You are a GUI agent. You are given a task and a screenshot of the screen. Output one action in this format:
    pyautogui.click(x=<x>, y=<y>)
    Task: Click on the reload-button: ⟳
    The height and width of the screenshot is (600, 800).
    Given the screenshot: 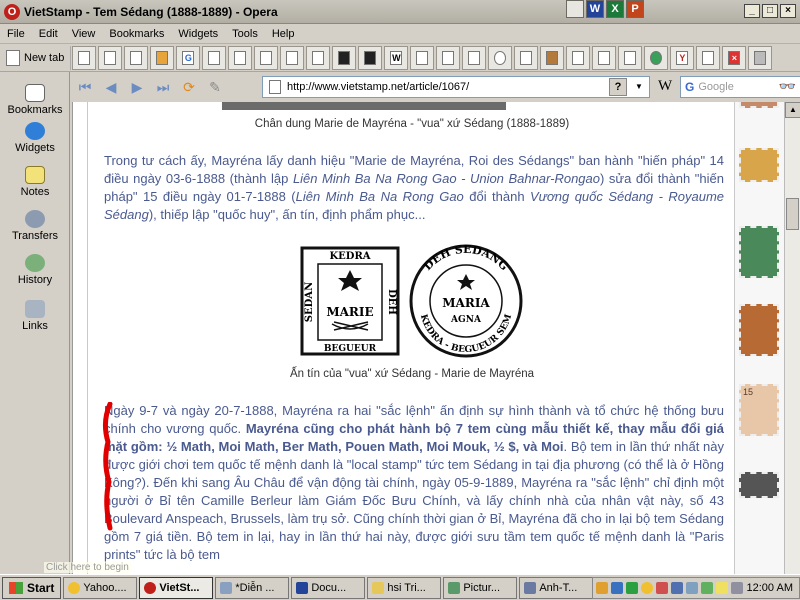 What is the action you would take?
    pyautogui.click(x=189, y=87)
    